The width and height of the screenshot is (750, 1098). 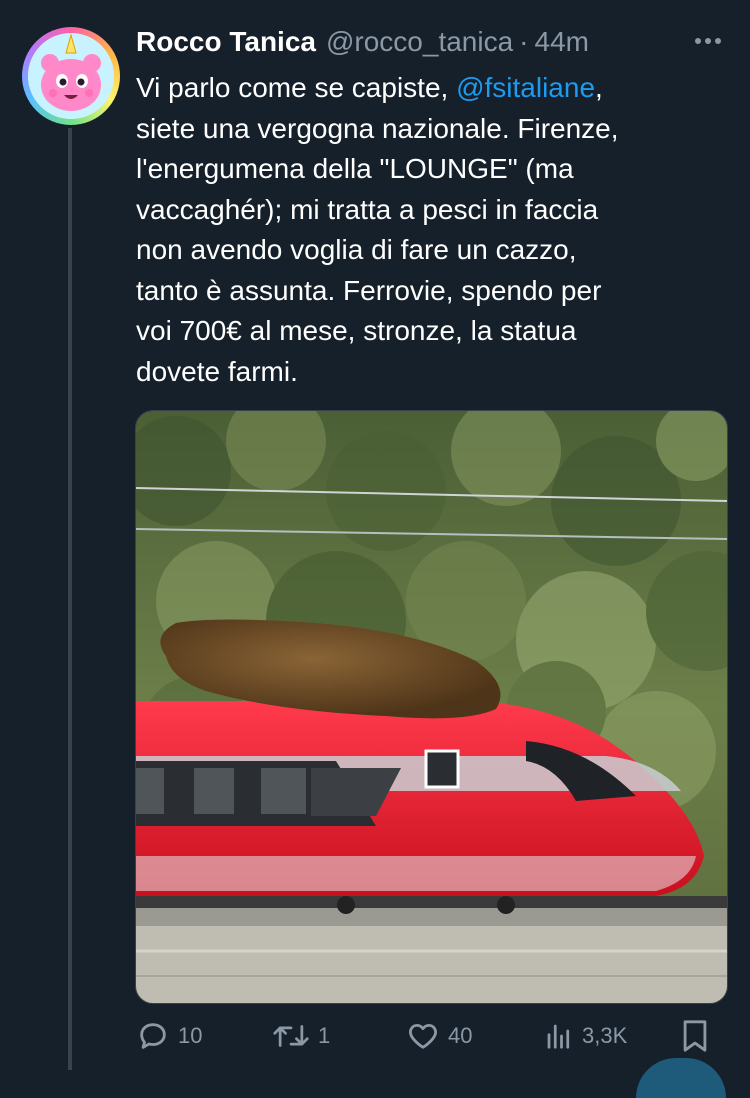 What do you see at coordinates (681, 1078) in the screenshot?
I see `floating-compose-button-partial` at bounding box center [681, 1078].